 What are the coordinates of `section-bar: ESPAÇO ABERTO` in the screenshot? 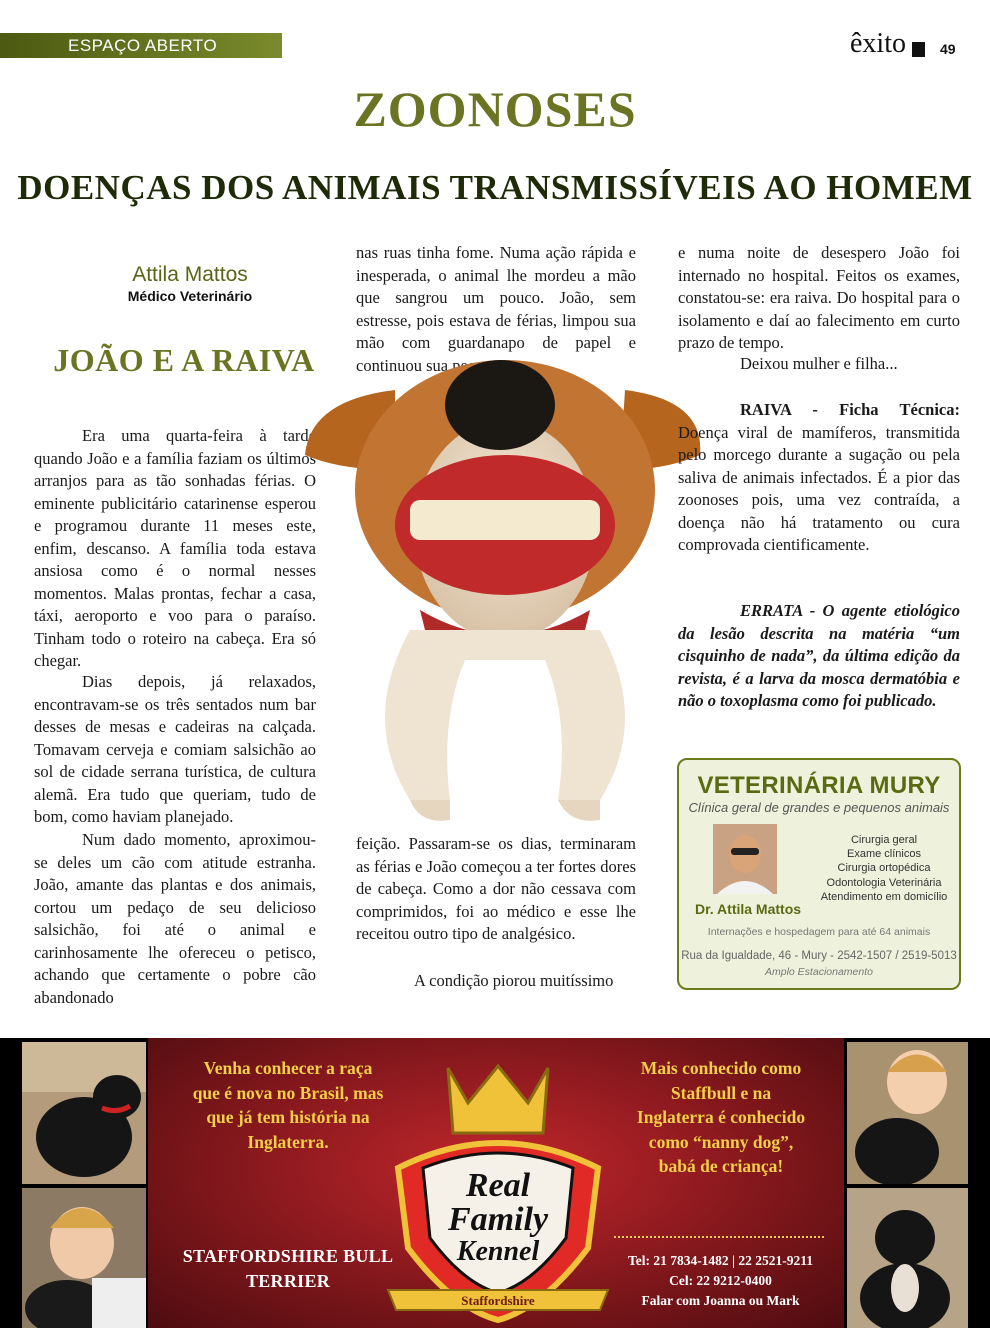 It's located at (141, 45).